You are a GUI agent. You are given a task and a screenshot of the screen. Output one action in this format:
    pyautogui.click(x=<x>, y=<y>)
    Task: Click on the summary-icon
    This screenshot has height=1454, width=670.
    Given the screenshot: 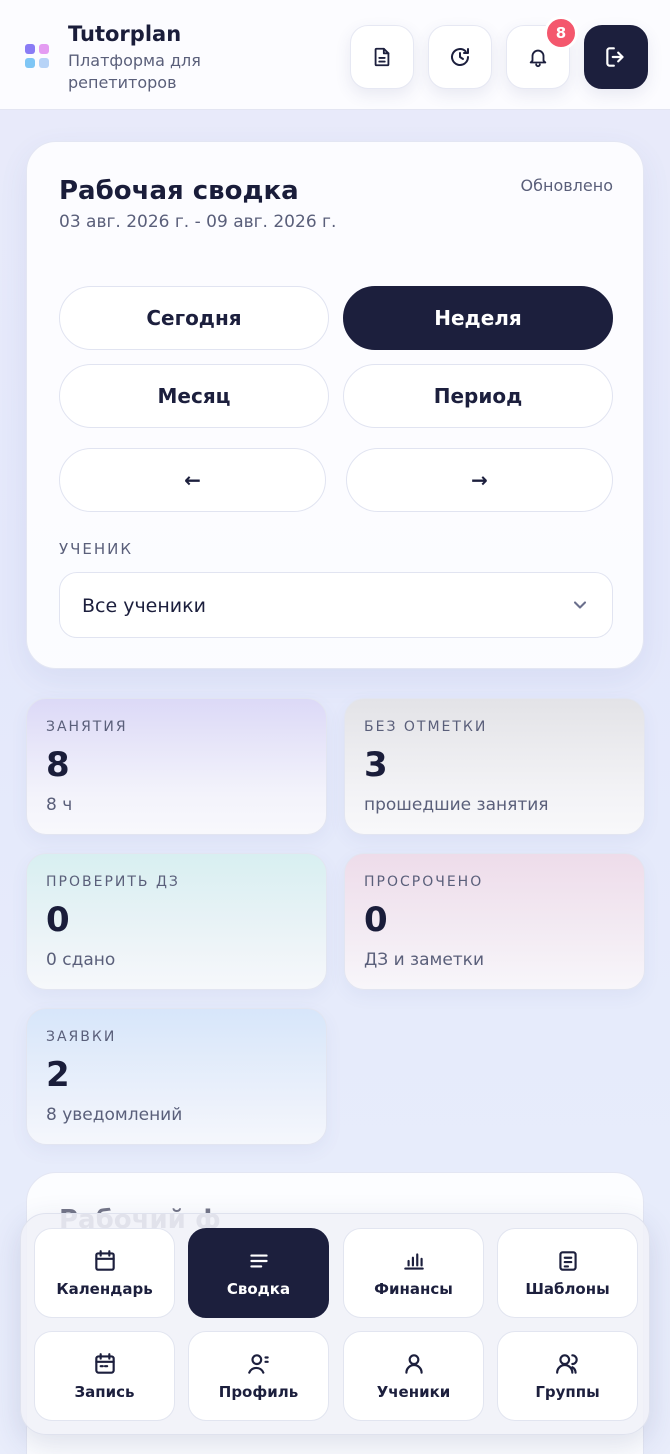 What is the action you would take?
    pyautogui.click(x=258, y=1261)
    